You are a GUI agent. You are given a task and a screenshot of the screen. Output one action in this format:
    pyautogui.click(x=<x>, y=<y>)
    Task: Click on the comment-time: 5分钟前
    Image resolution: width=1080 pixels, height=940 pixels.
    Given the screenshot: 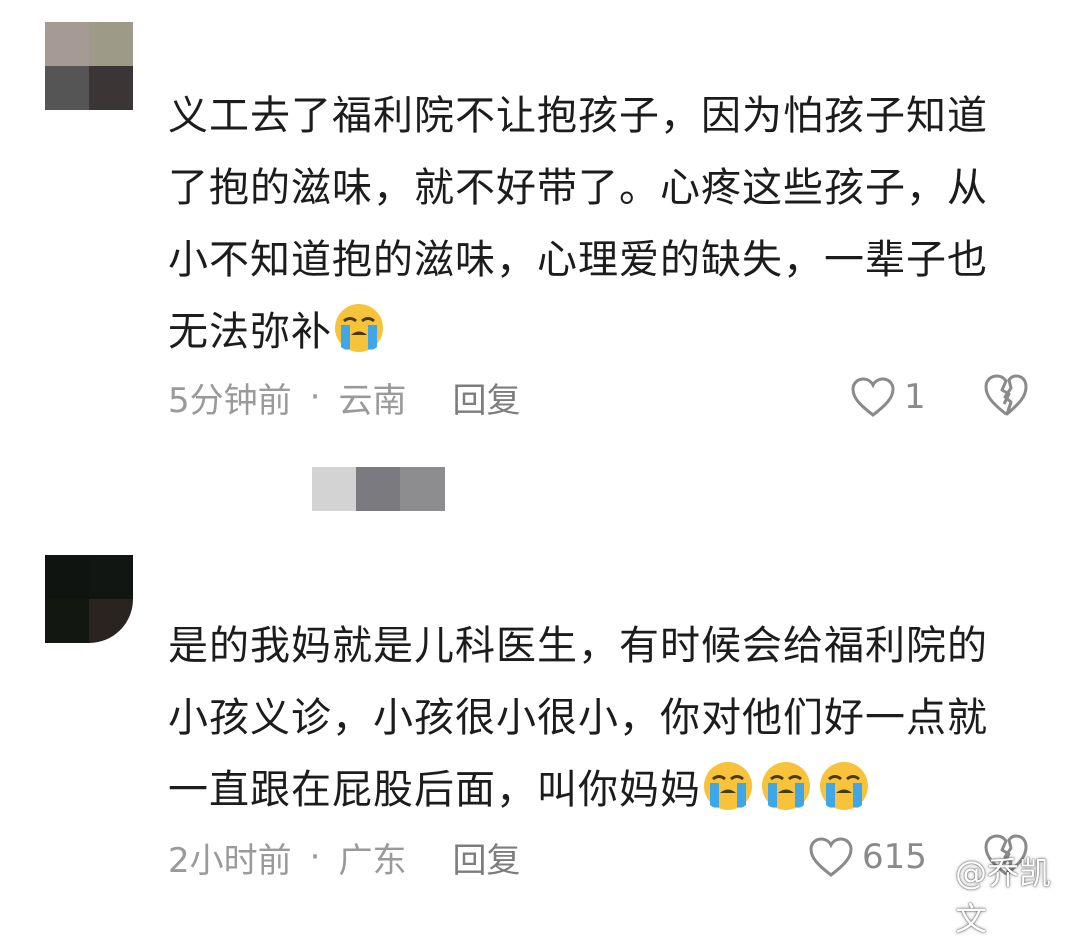 What is the action you would take?
    pyautogui.click(x=230, y=400)
    